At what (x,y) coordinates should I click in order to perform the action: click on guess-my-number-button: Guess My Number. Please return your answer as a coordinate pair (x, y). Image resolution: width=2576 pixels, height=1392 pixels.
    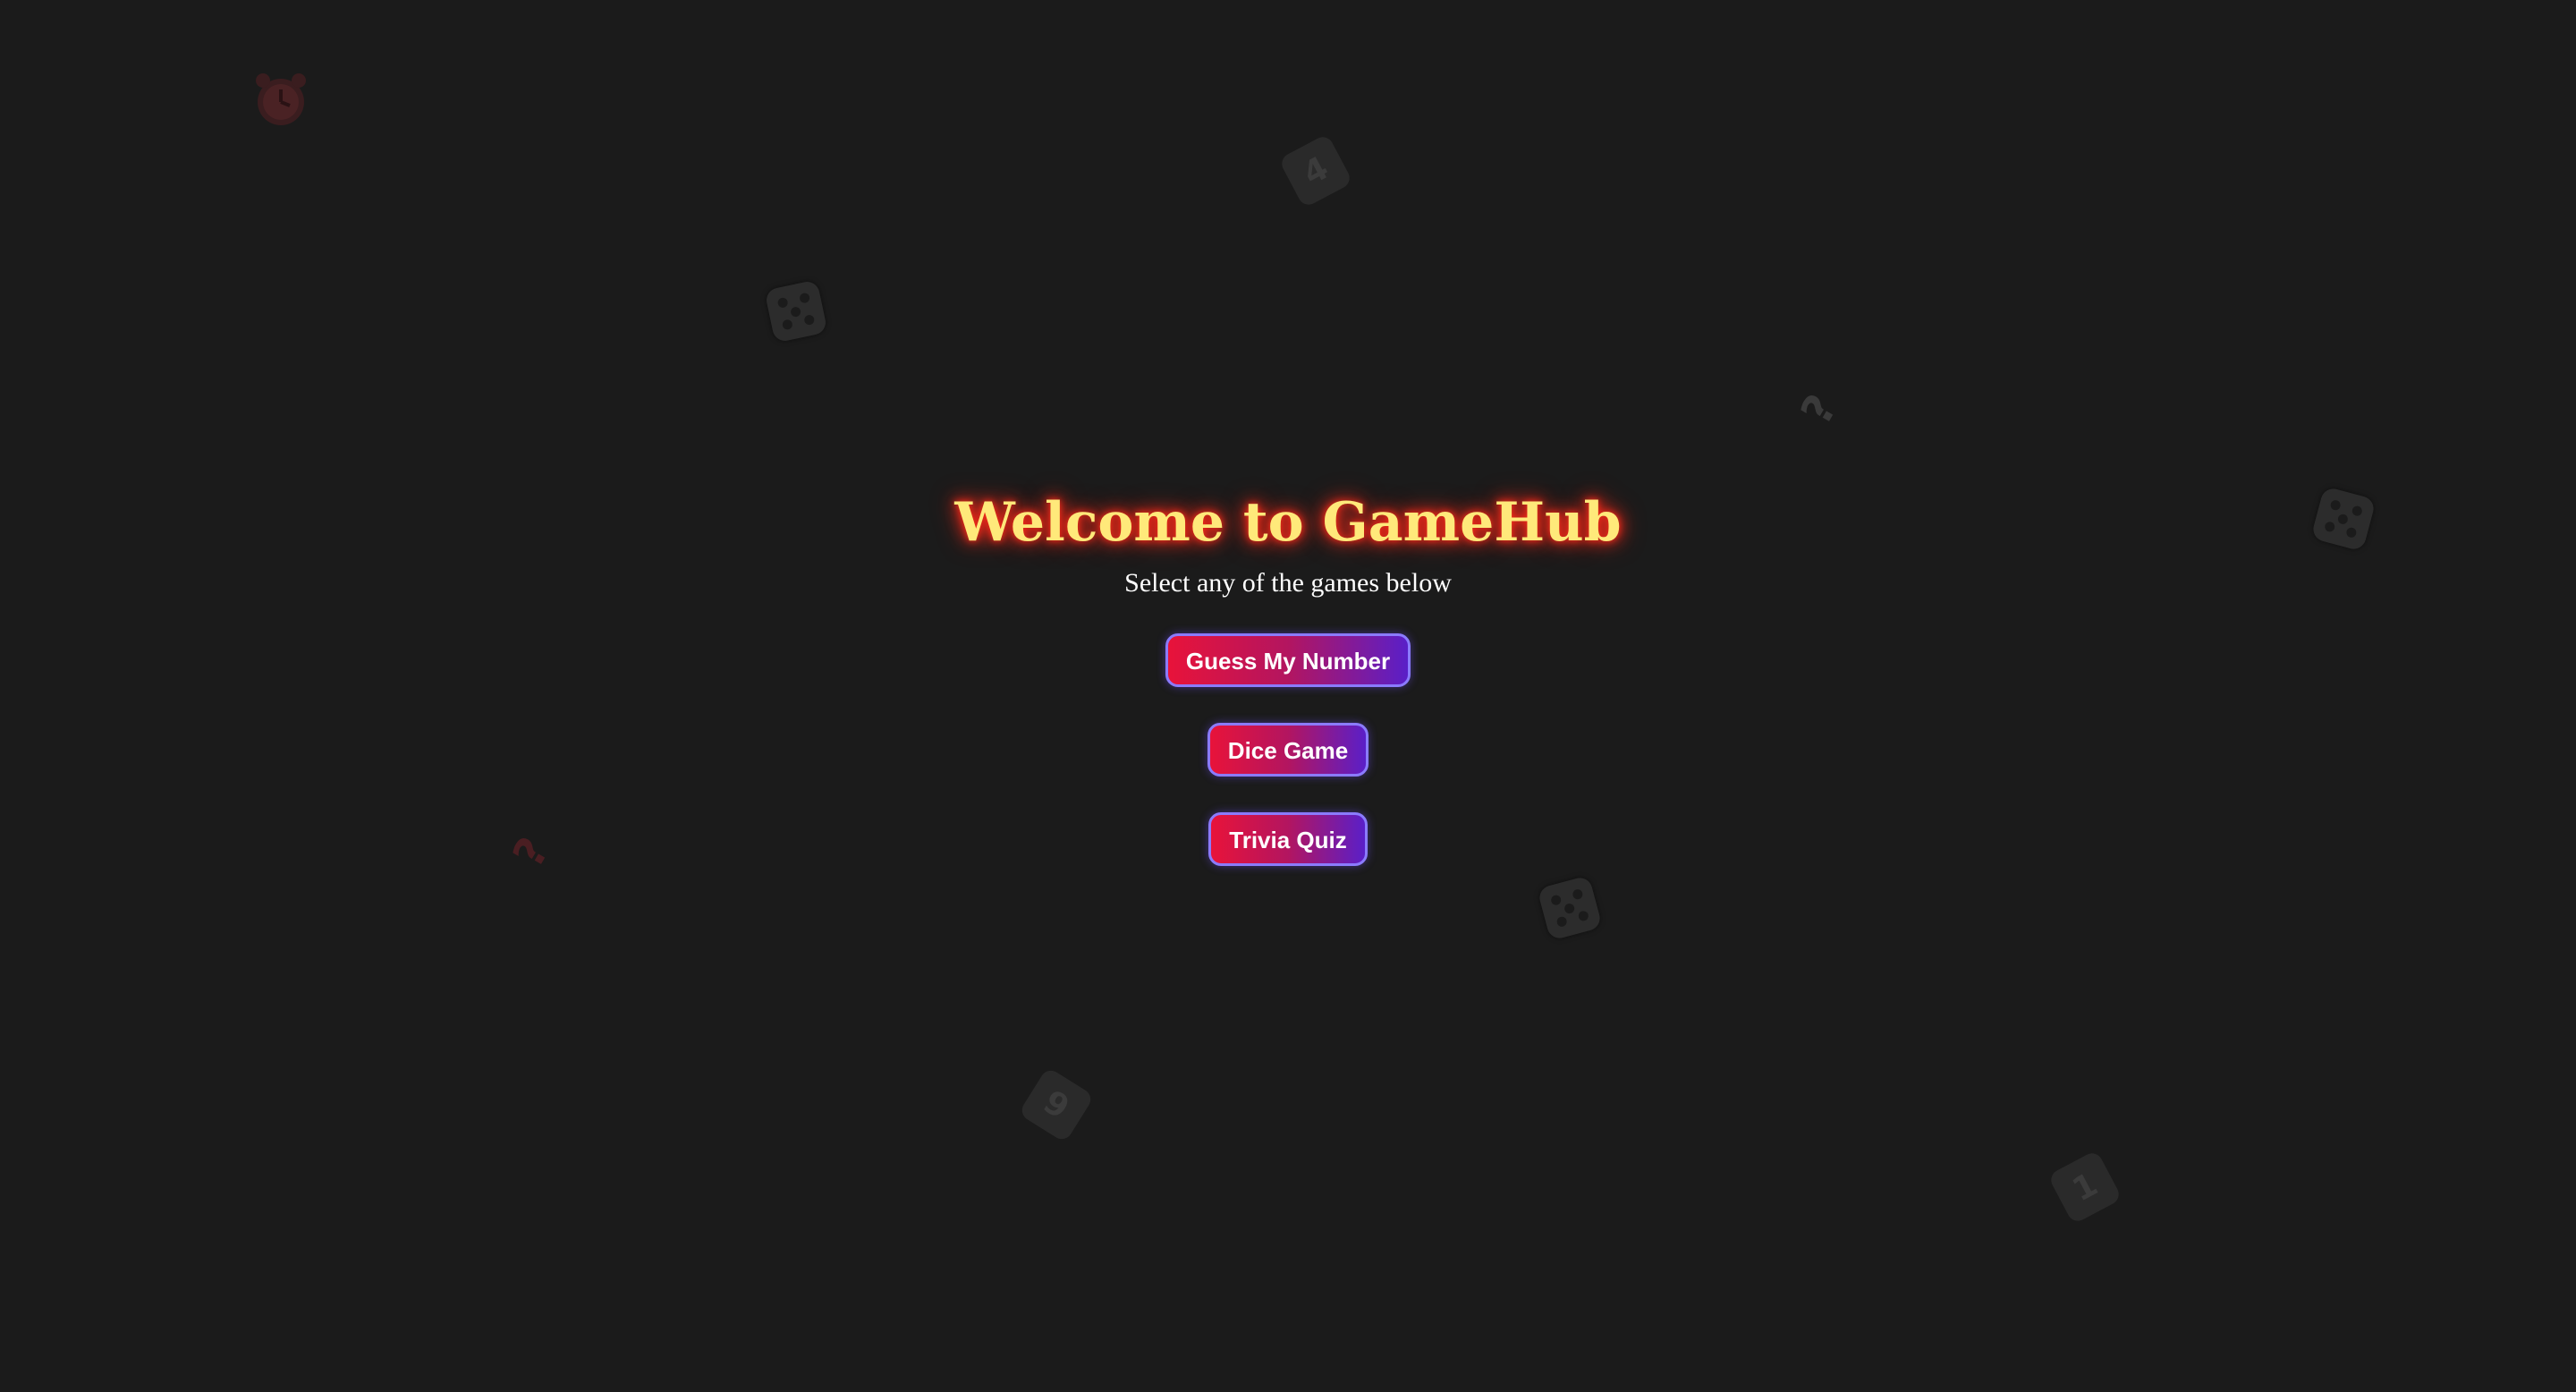
    Looking at the image, I should click on (1288, 660).